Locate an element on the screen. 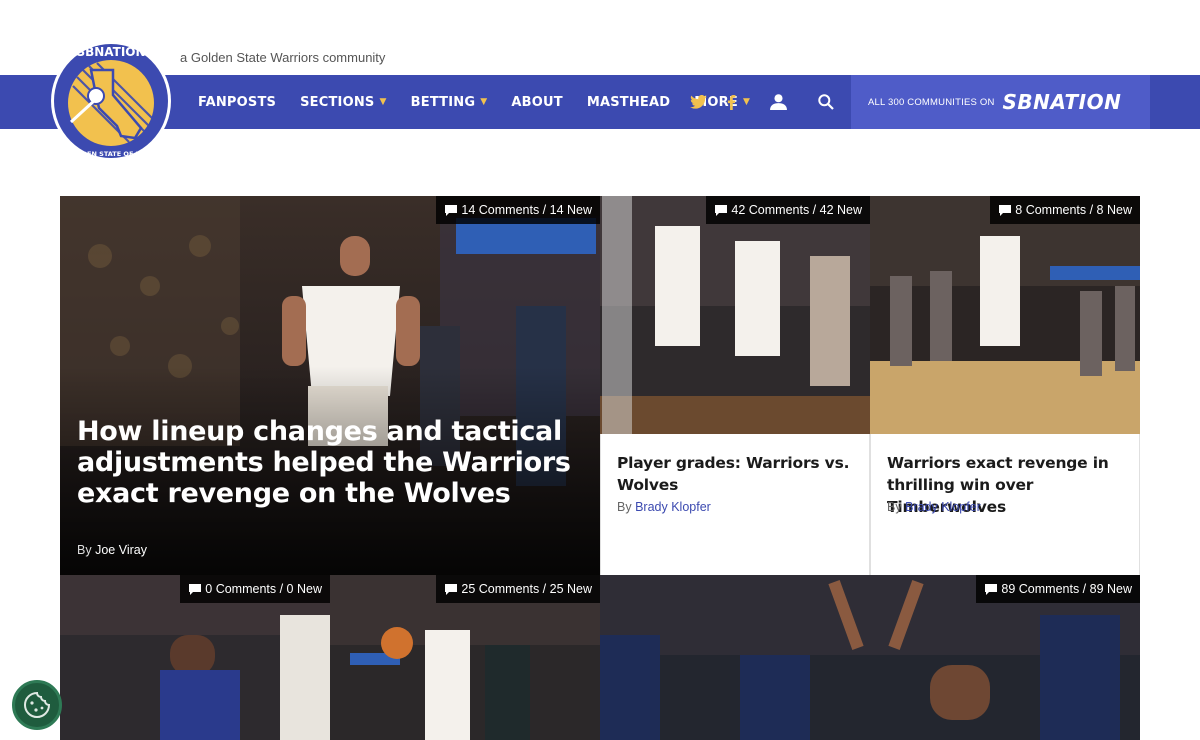 This screenshot has height=740, width=1200. twitter-icon is located at coordinates (698, 102).